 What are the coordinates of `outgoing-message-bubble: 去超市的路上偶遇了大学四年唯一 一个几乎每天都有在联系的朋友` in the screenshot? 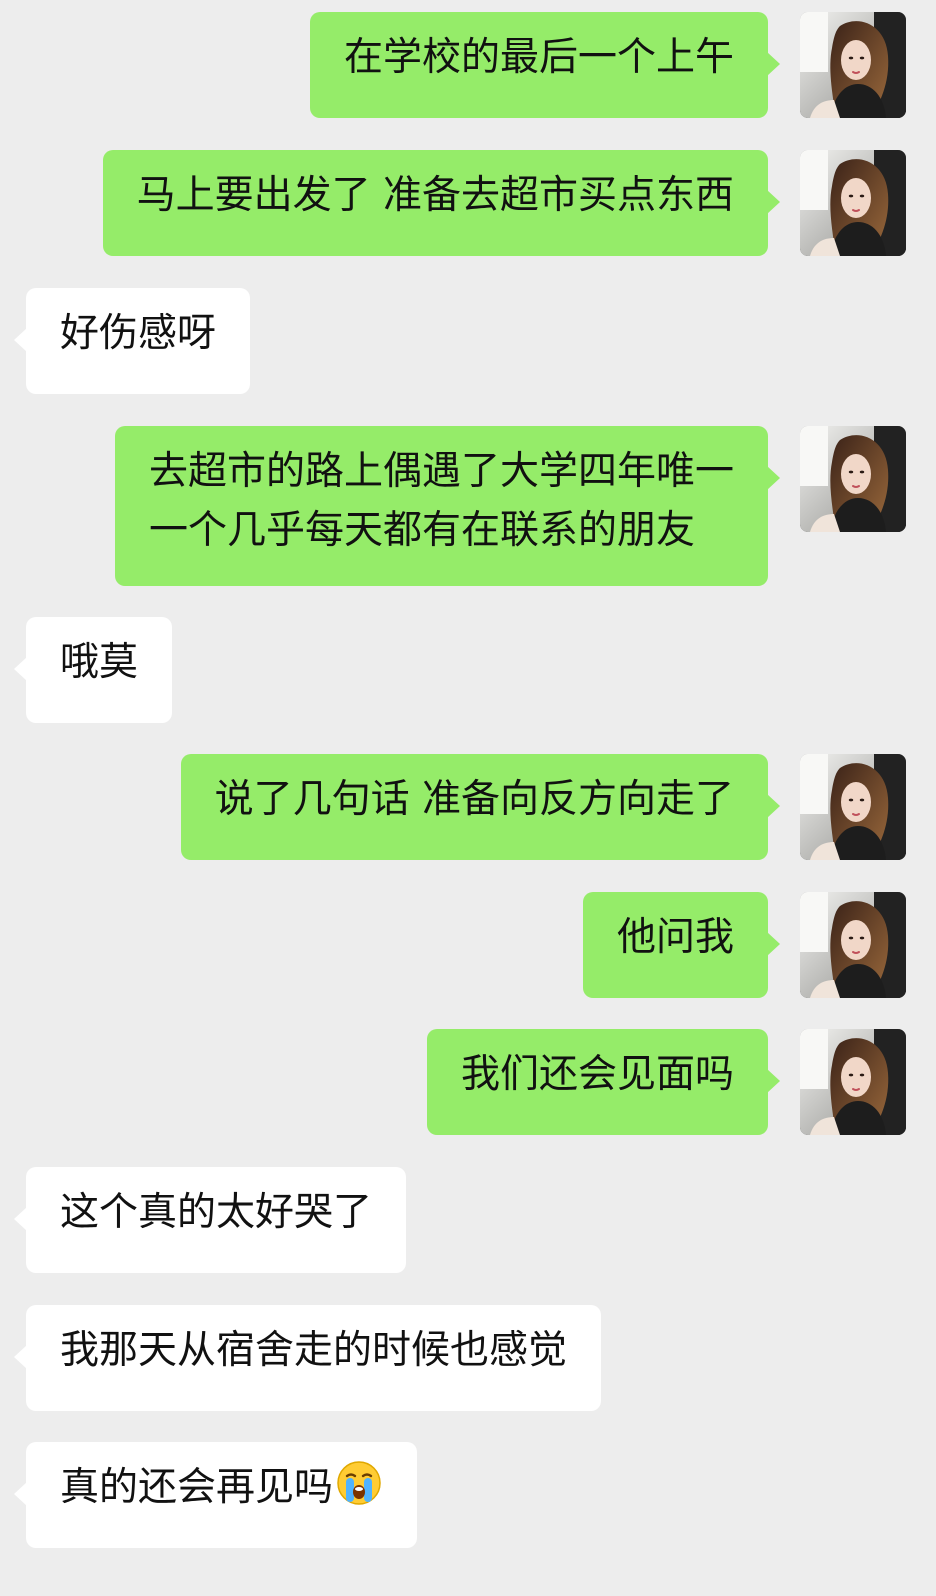 It's located at (447, 506).